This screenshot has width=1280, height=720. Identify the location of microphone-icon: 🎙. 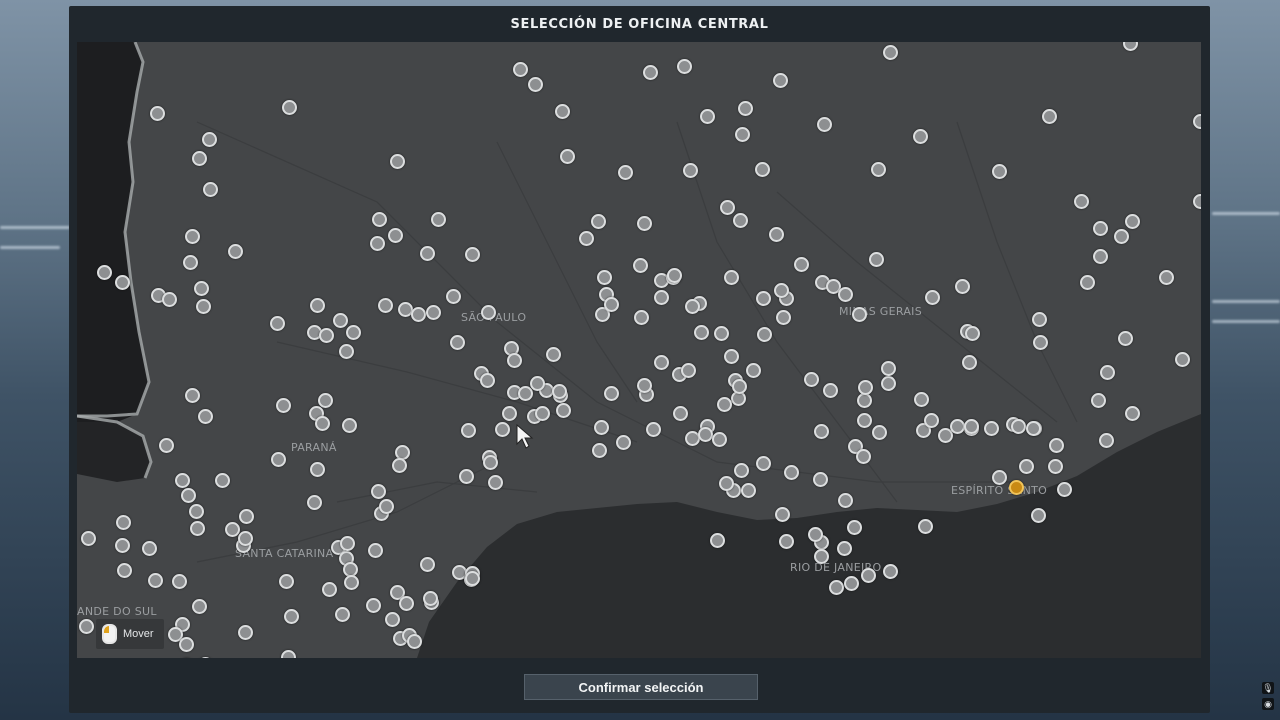
(1268, 688).